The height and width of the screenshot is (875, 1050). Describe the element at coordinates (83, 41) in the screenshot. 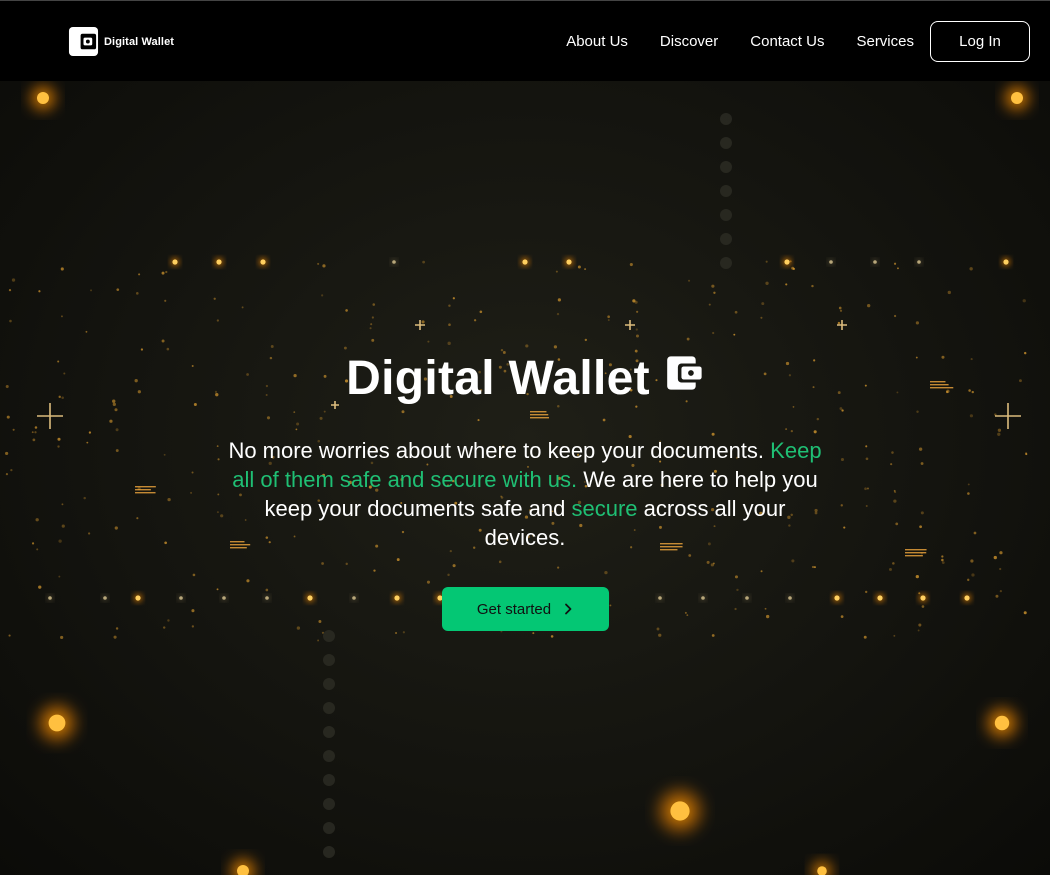

I see `wallet-icon` at that location.